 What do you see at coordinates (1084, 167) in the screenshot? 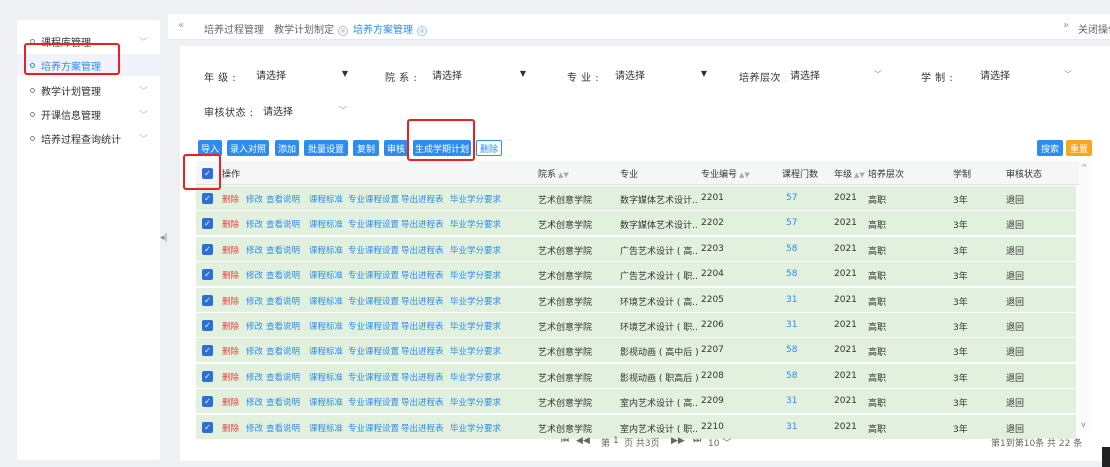
I see `chevron-up-icon: ^` at bounding box center [1084, 167].